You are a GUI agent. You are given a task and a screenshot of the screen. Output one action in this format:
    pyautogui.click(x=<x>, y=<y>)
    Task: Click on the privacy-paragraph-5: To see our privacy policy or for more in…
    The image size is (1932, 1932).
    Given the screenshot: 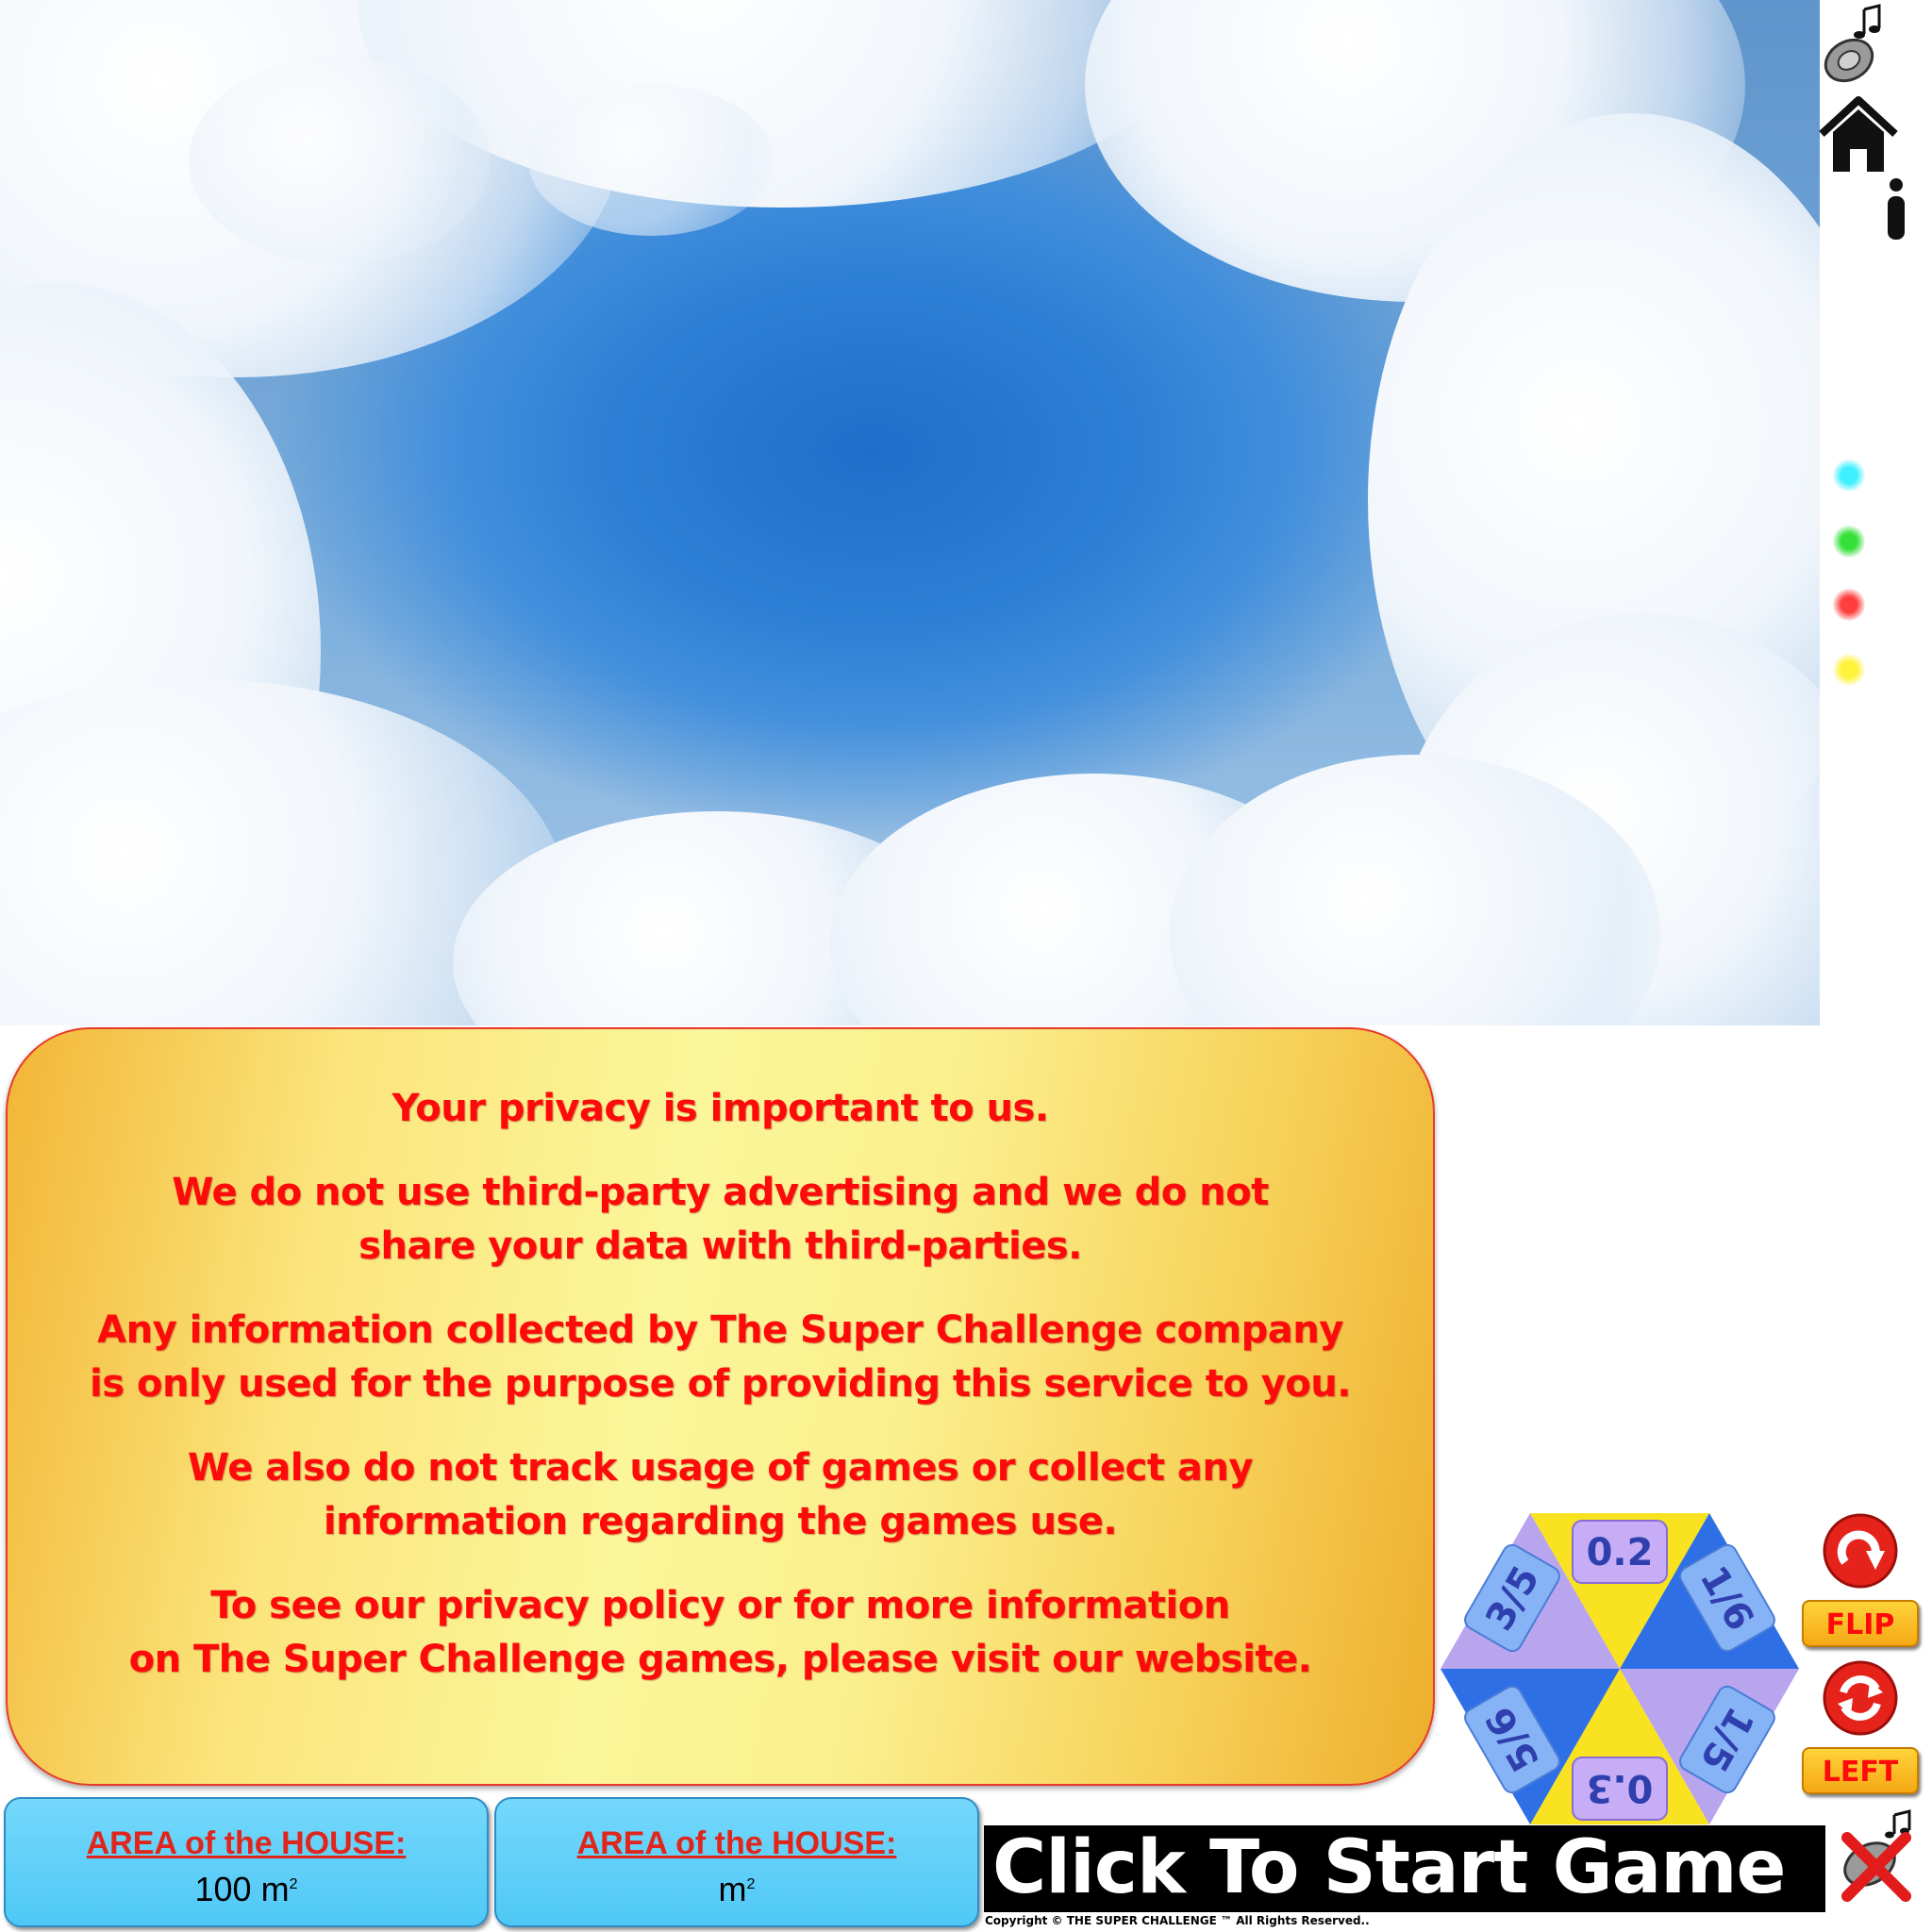 What is the action you would take?
    pyautogui.click(x=720, y=1632)
    